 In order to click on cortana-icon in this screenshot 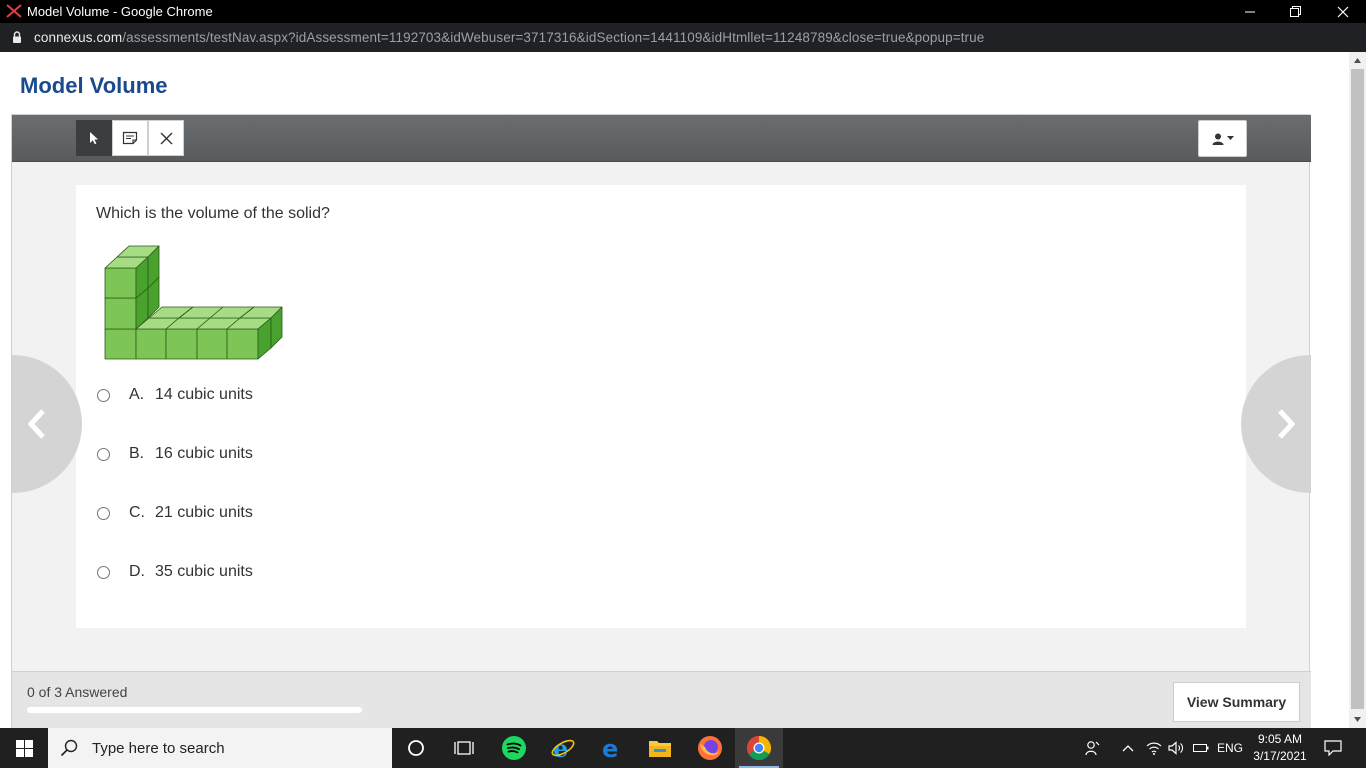, I will do `click(416, 748)`.